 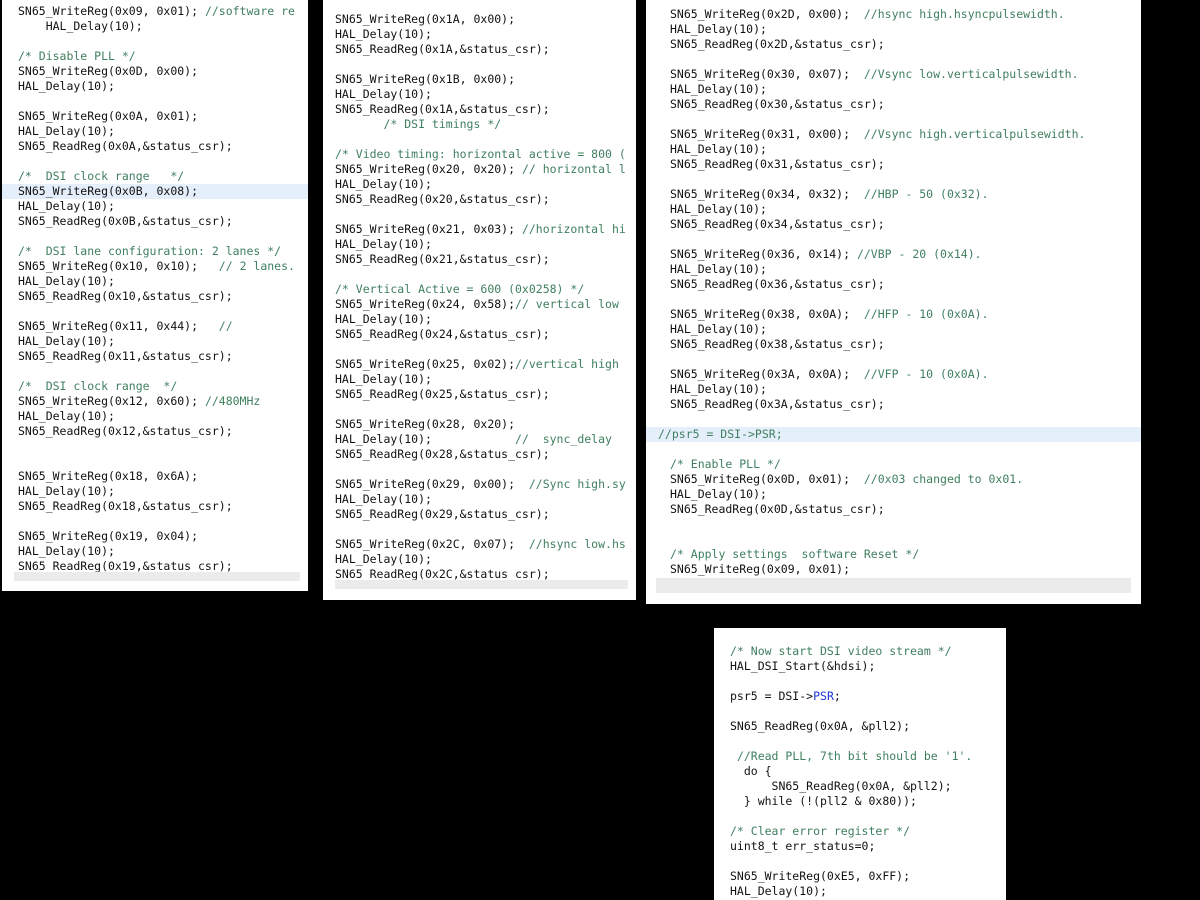 I want to click on code-line: SN65_WriteReg(0x0B, 0x08);, so click(x=155, y=191).